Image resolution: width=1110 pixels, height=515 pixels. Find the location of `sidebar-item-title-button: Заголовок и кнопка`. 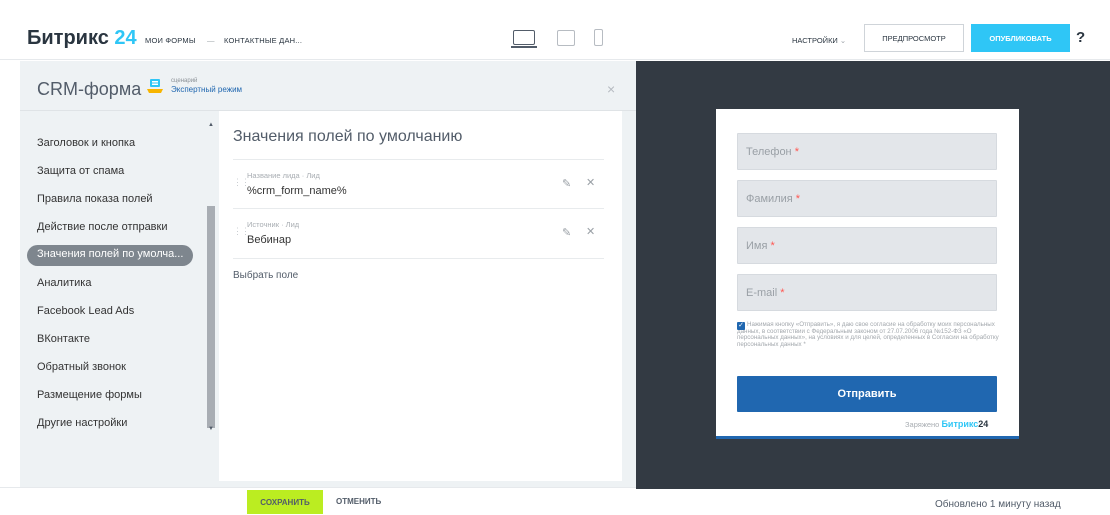

sidebar-item-title-button: Заголовок и кнопка is located at coordinates (86, 143).